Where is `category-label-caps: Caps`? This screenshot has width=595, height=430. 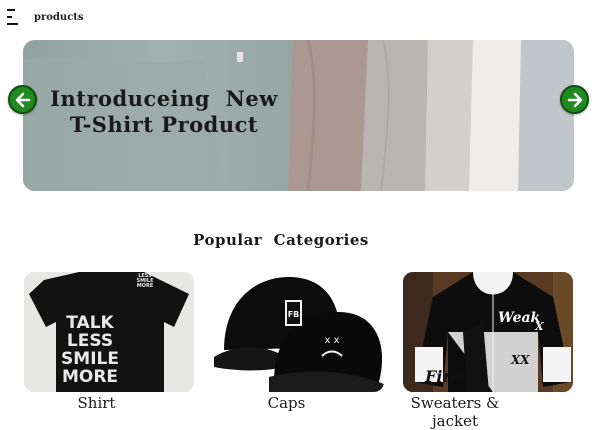 category-label-caps: Caps is located at coordinates (286, 403).